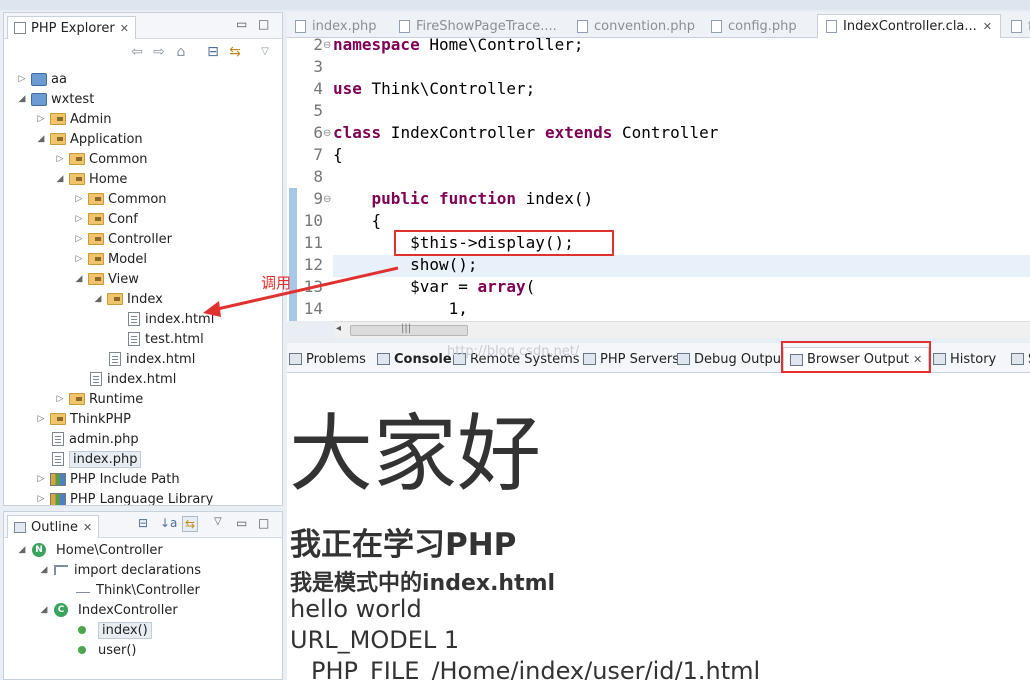 The width and height of the screenshot is (1030, 680). Describe the element at coordinates (181, 52) in the screenshot. I see `home-folder-icon: ⌂` at that location.